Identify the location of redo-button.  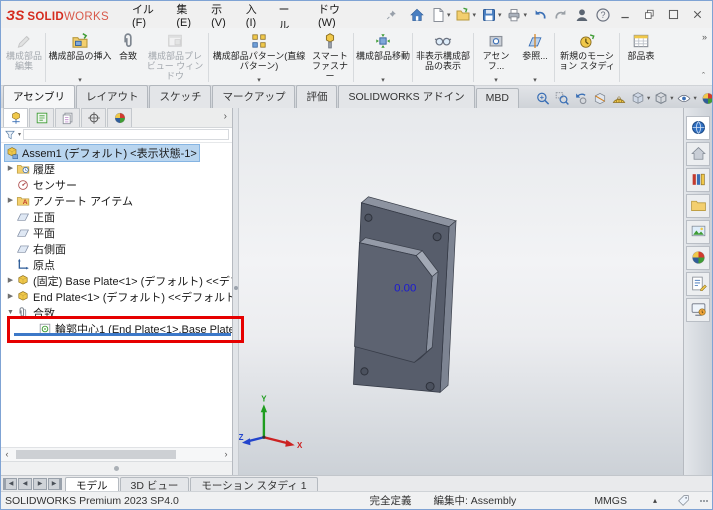
(561, 15).